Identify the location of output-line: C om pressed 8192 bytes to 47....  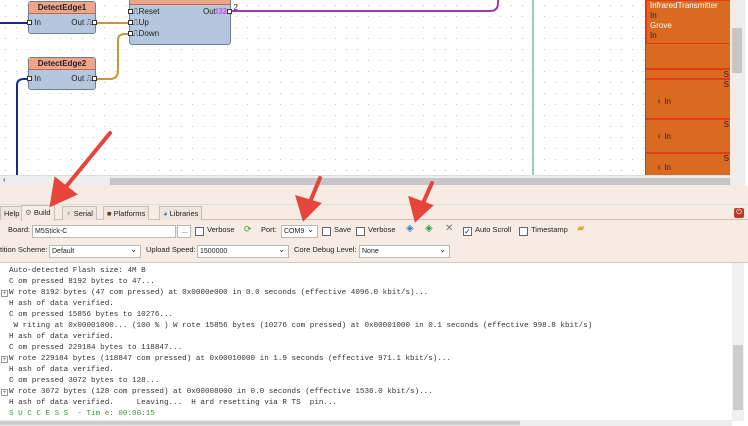
(82, 282).